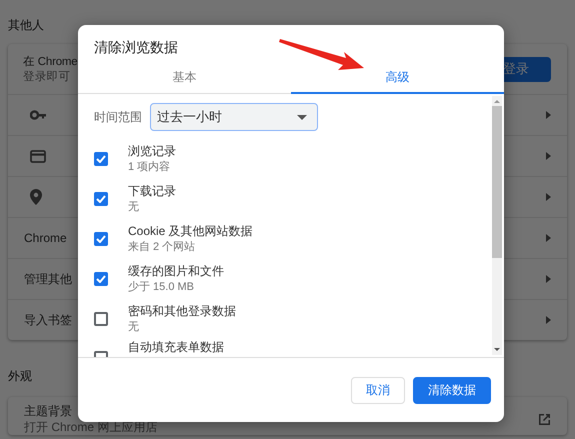 The image size is (575, 439). I want to click on option-label: Cookie 及其他网站数据, so click(190, 231).